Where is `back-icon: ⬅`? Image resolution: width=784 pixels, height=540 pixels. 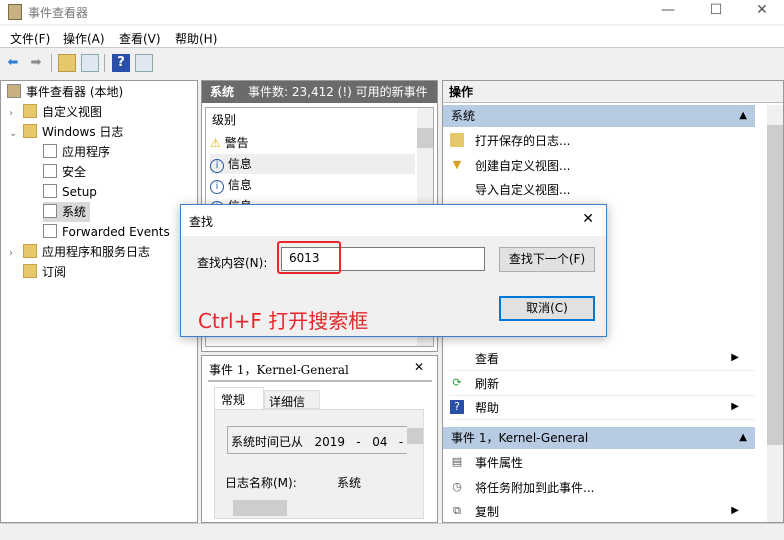 back-icon: ⬅ is located at coordinates (13, 63).